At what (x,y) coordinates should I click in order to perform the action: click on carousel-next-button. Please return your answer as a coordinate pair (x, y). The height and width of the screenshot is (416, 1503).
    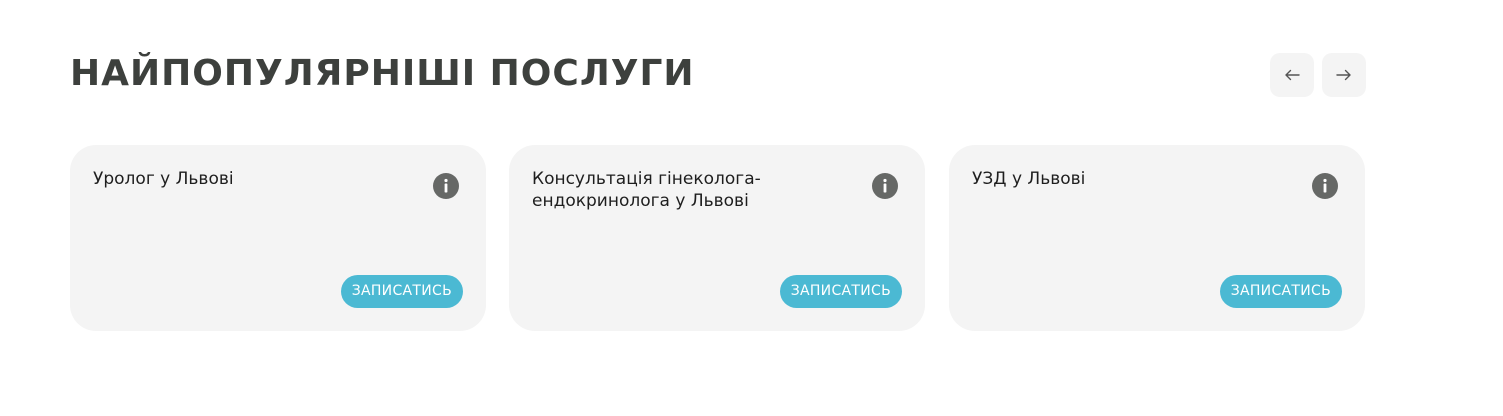
    Looking at the image, I should click on (1344, 75).